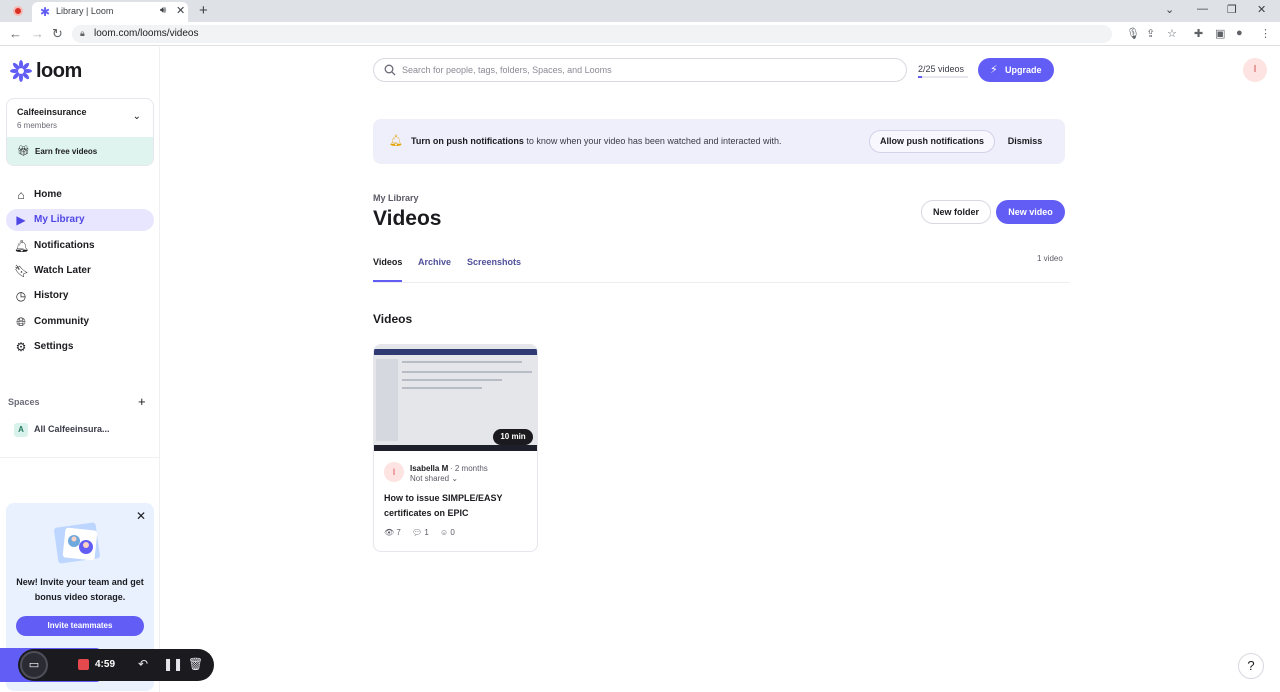  What do you see at coordinates (21, 430) in the screenshot?
I see `space-badge: A` at bounding box center [21, 430].